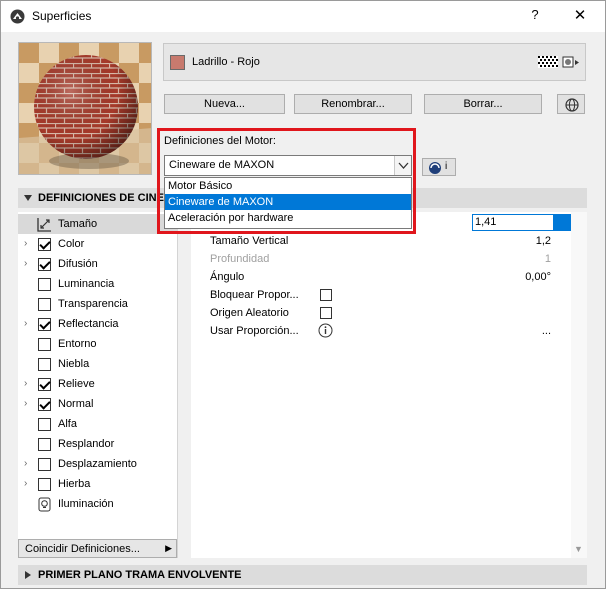 The height and width of the screenshot is (589, 606). I want to click on channel-label: Niebla, so click(74, 364).